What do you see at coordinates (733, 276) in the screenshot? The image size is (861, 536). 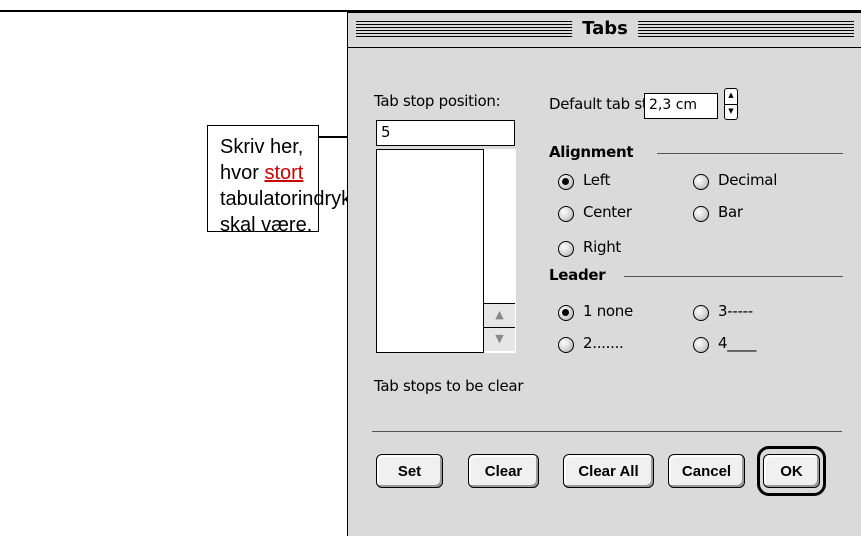 I see `leader-divider` at bounding box center [733, 276].